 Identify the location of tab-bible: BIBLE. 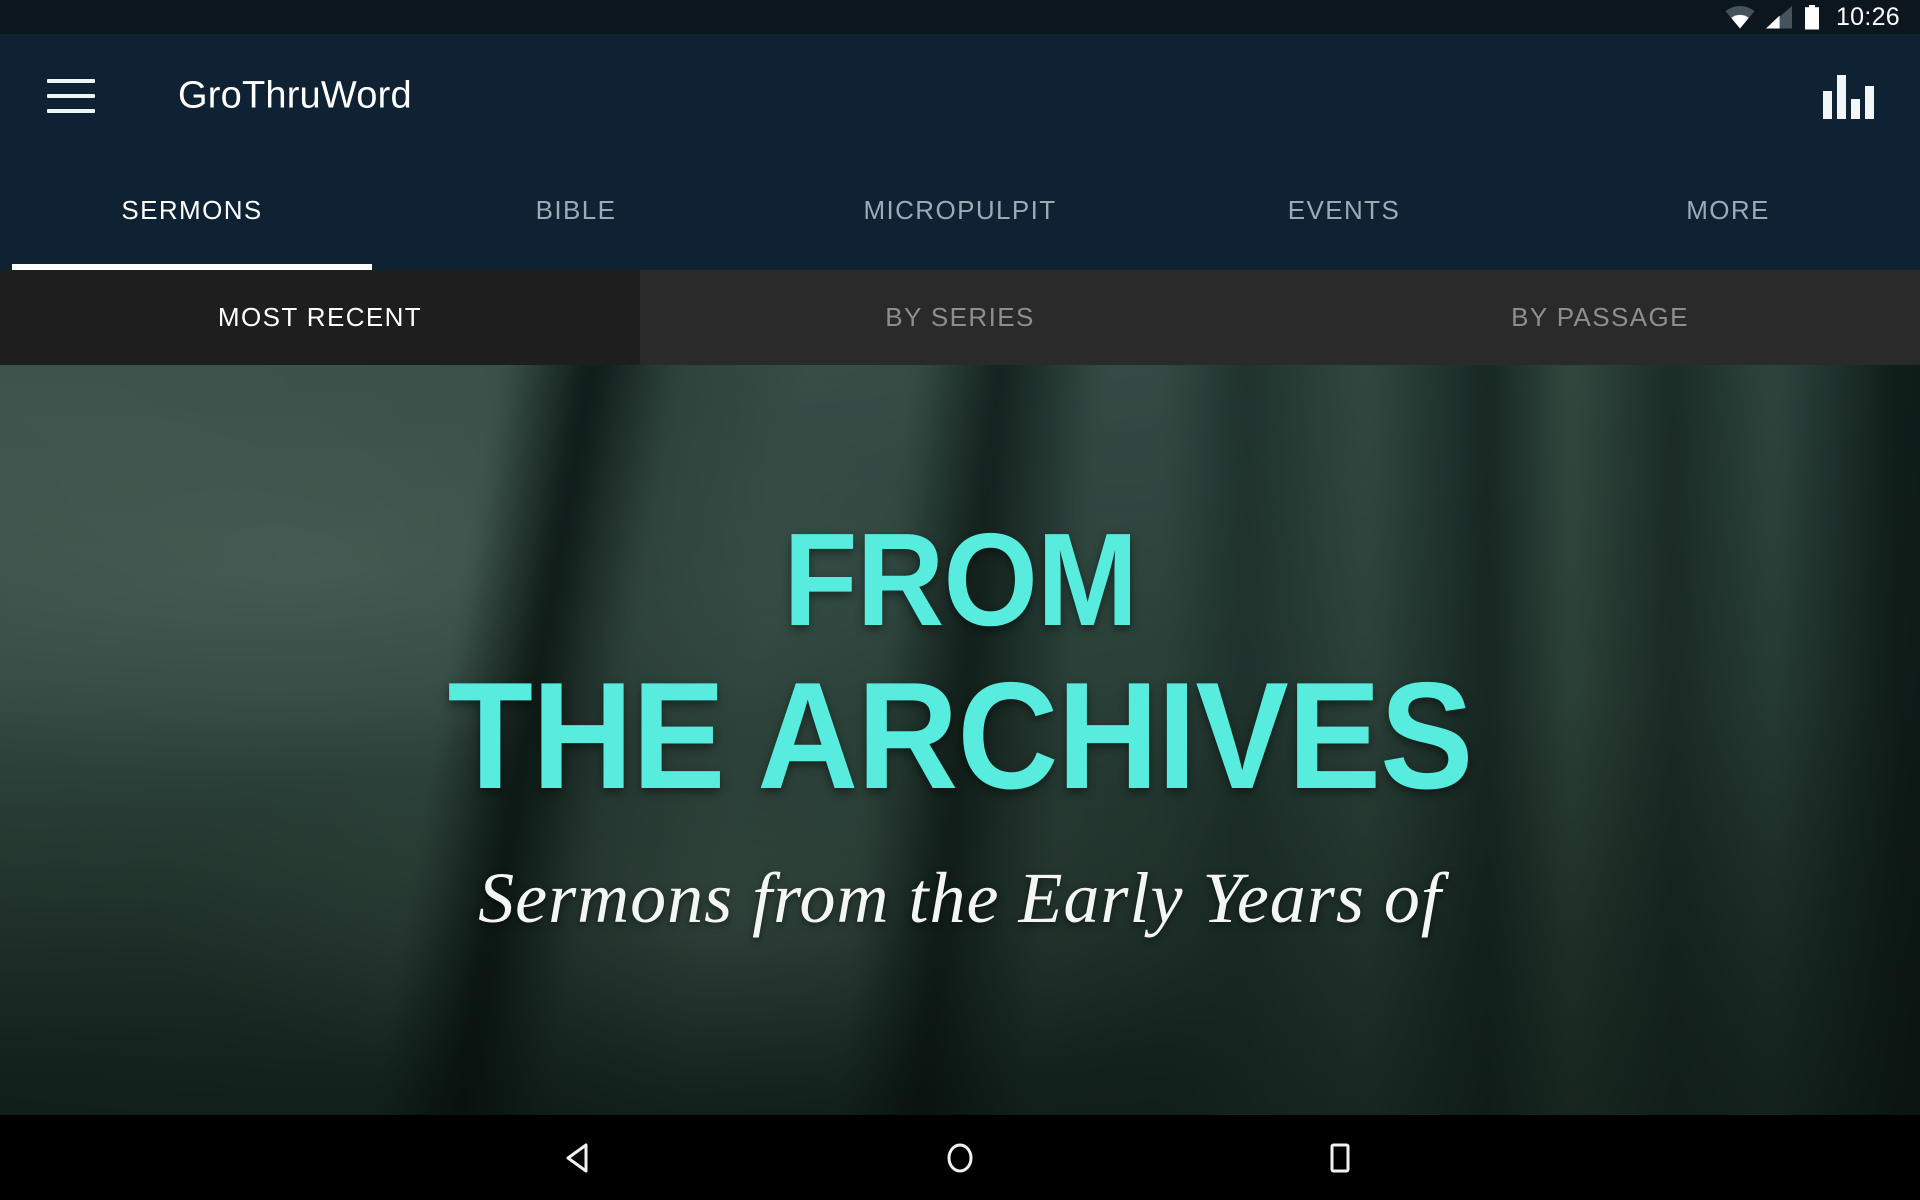
(576, 214).